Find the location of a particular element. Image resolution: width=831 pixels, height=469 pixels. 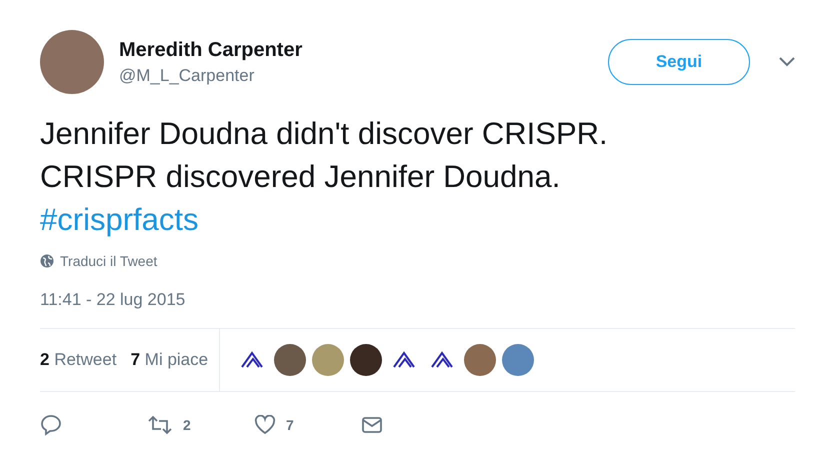

reply-icon is located at coordinates (51, 425).